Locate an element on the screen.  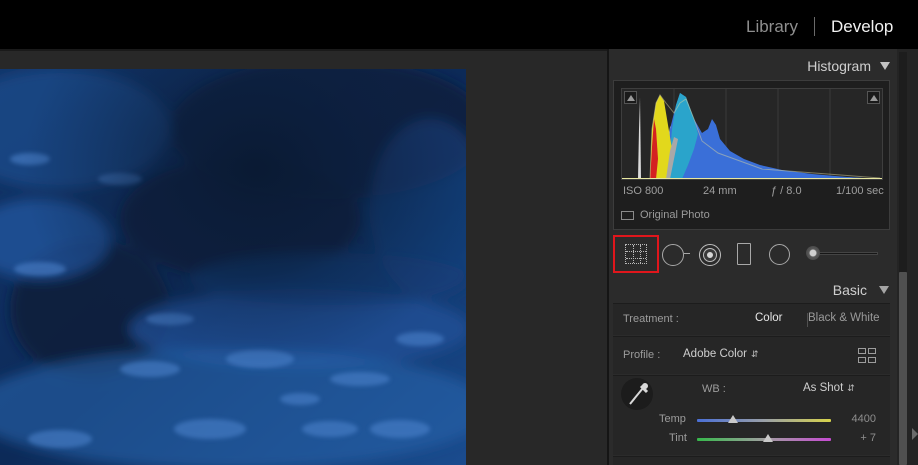
module-picker-bar: Library Develop is located at coordinates (459, 24).